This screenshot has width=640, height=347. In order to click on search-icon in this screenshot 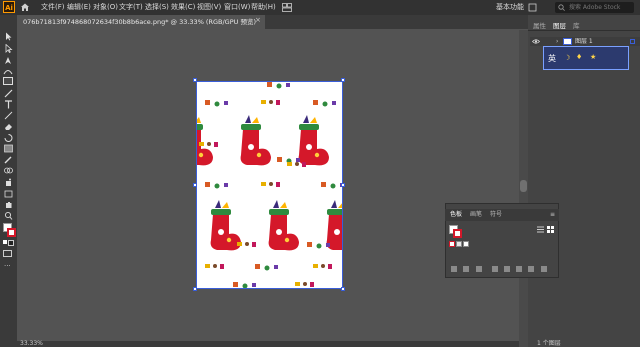, I will do `click(561, 7)`.